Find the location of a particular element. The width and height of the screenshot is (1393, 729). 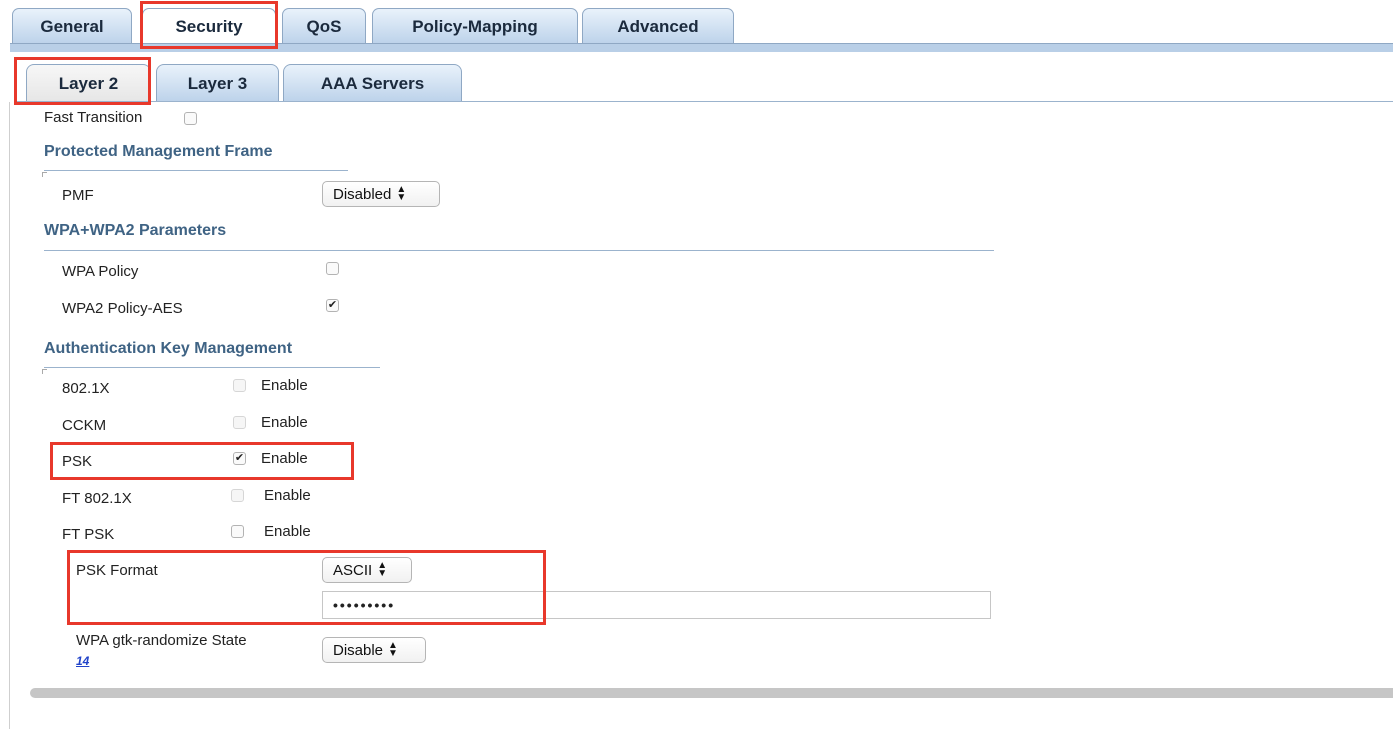

gtk-randomize-label: WPA gtk-randomize State is located at coordinates (161, 640).